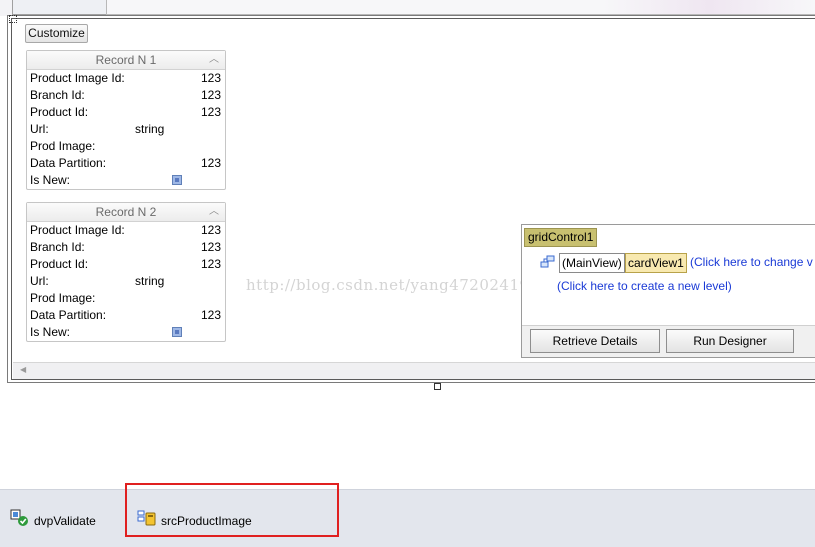  What do you see at coordinates (547, 261) in the screenshot?
I see `level-tree-icon` at bounding box center [547, 261].